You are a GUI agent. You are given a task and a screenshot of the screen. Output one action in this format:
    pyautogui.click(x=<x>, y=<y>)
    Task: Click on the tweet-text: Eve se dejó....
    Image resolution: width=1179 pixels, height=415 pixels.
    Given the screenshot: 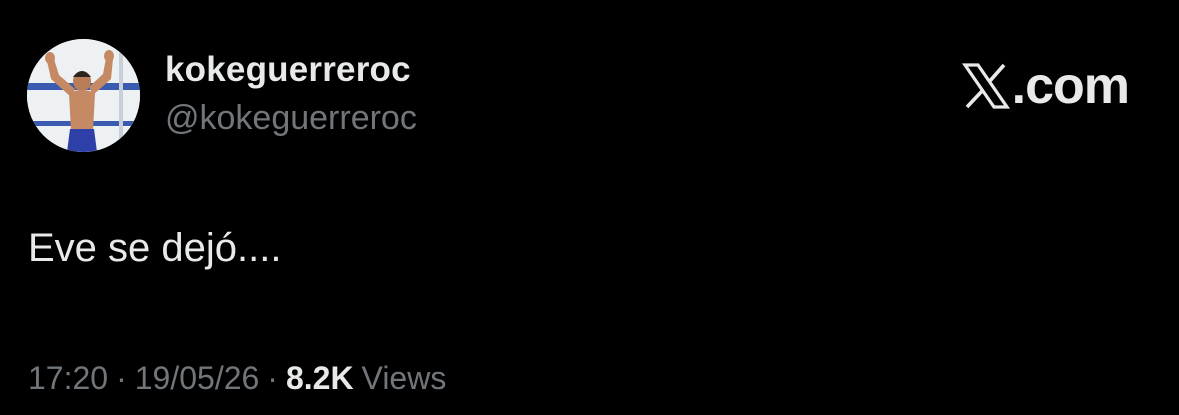 What is the action you would take?
    pyautogui.click(x=155, y=248)
    